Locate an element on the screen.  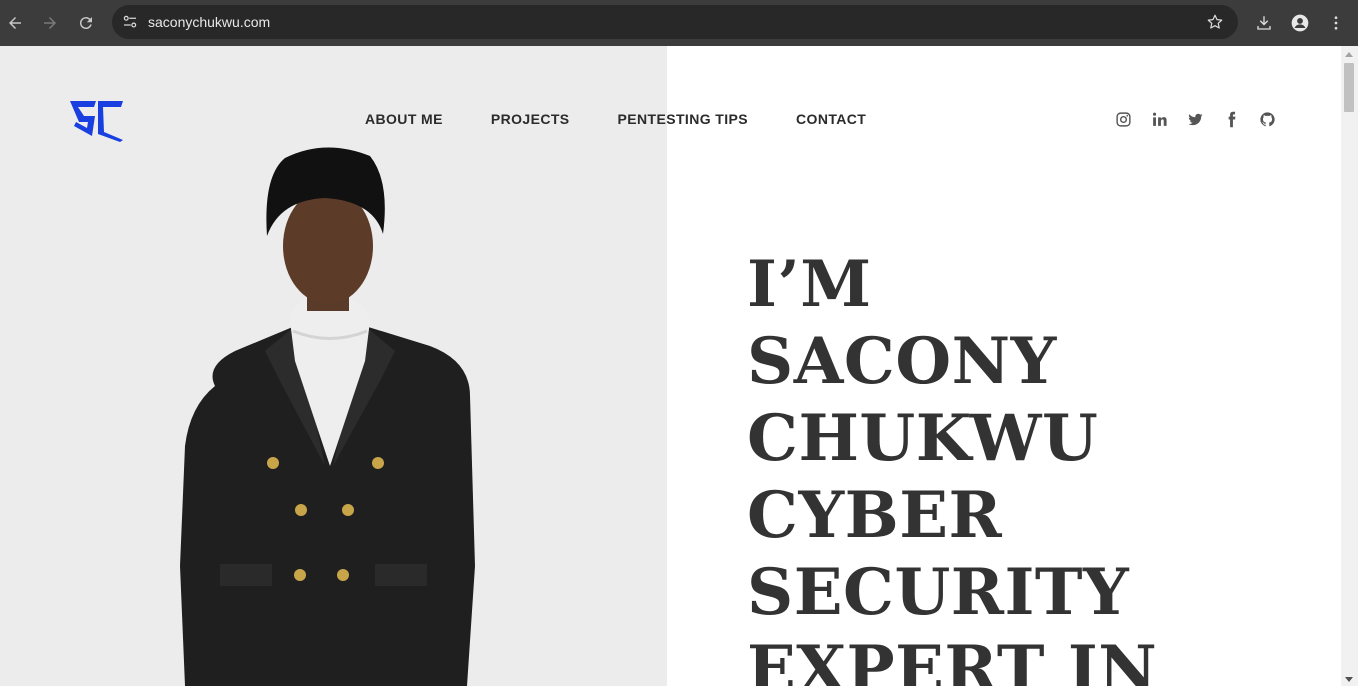
headline-line: SECURITY is located at coordinates (938, 592).